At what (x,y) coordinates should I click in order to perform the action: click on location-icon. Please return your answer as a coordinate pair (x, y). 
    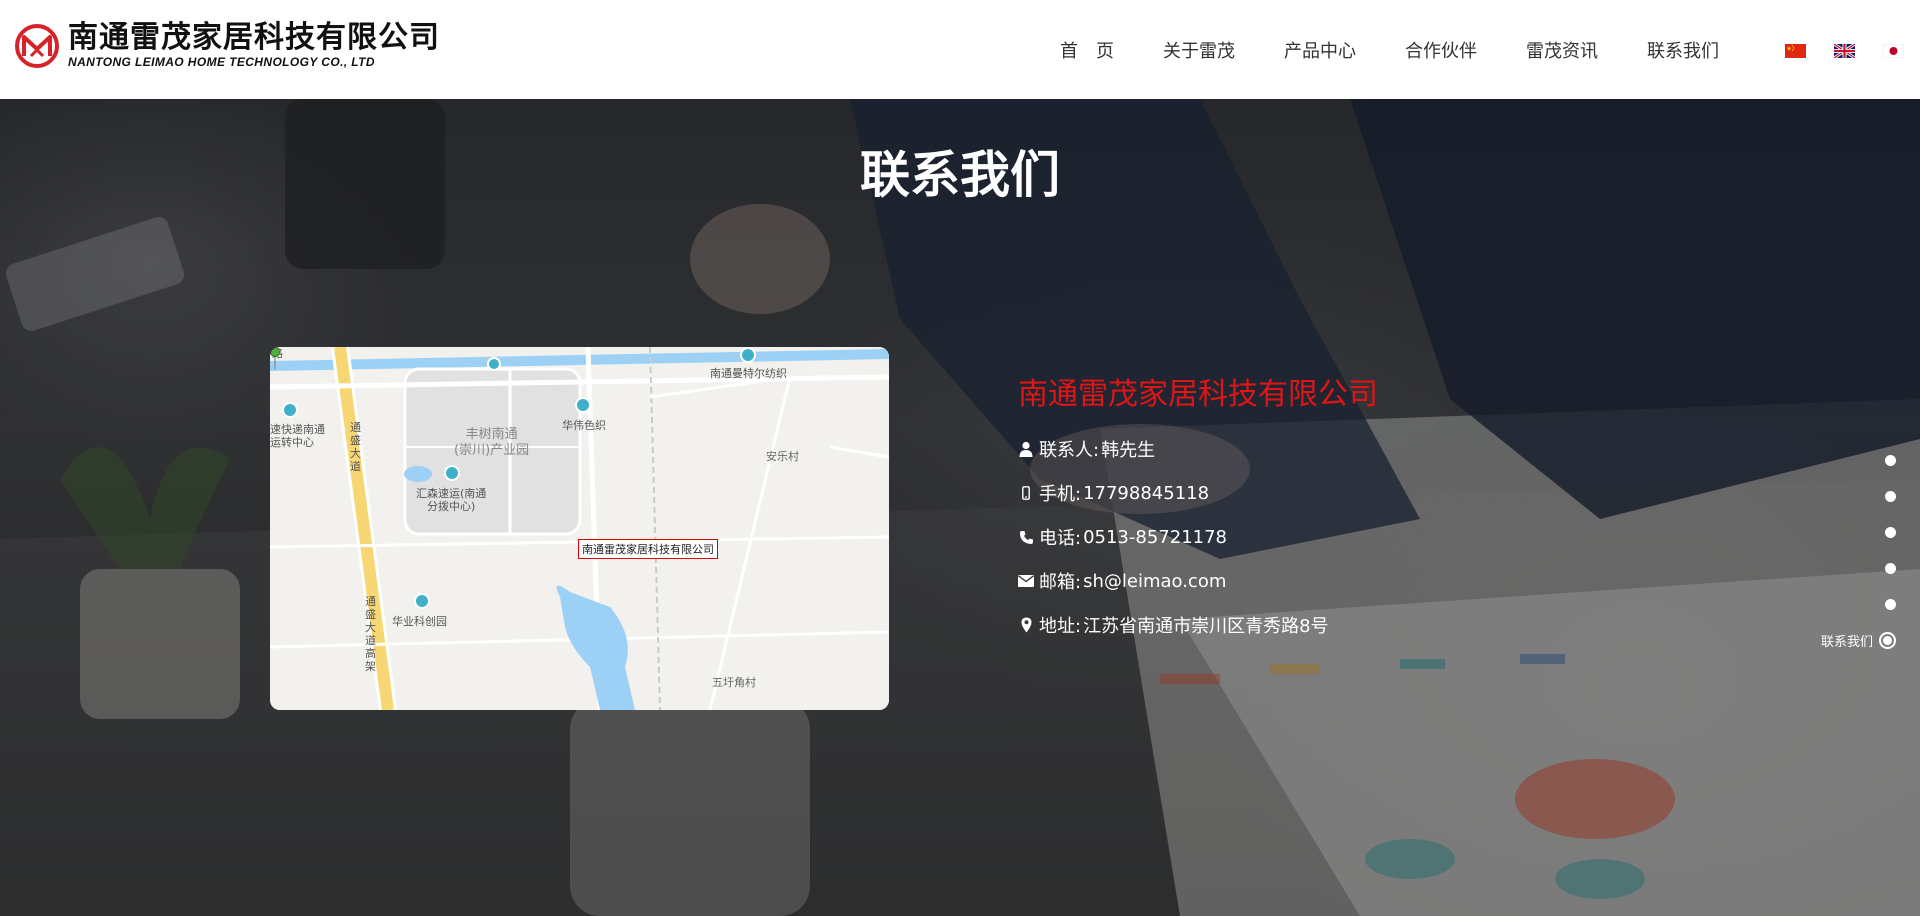
    Looking at the image, I should click on (1026, 625).